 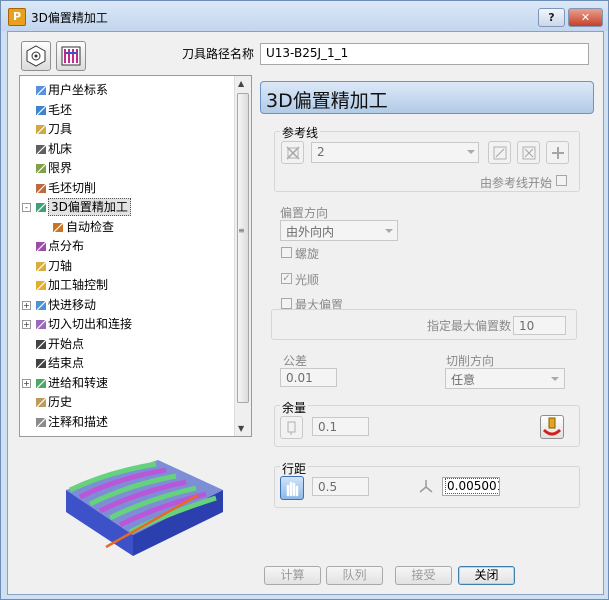 What do you see at coordinates (41, 383) in the screenshot?
I see `feeds-speeds-icon` at bounding box center [41, 383].